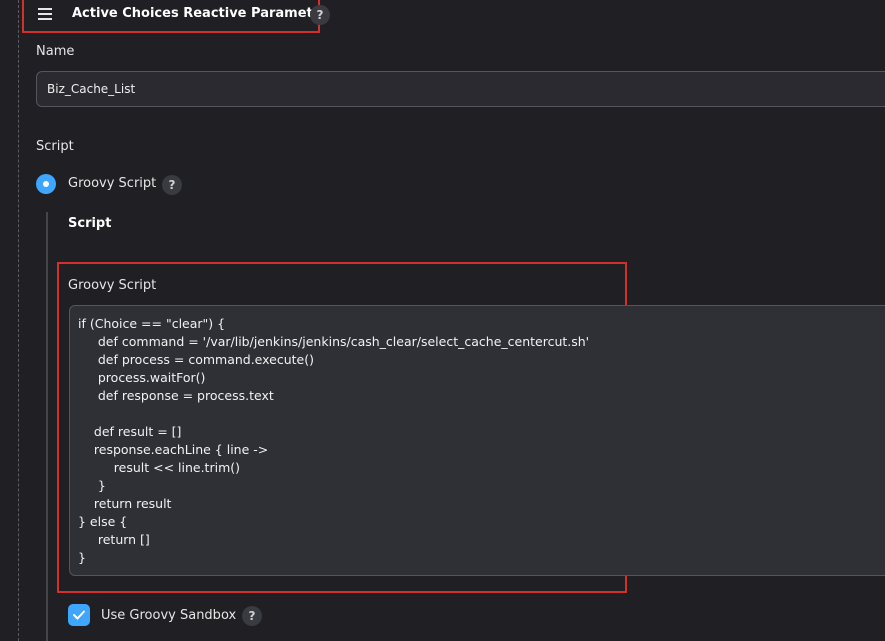 The height and width of the screenshot is (641, 885). What do you see at coordinates (55, 146) in the screenshot?
I see `script-label: Script` at bounding box center [55, 146].